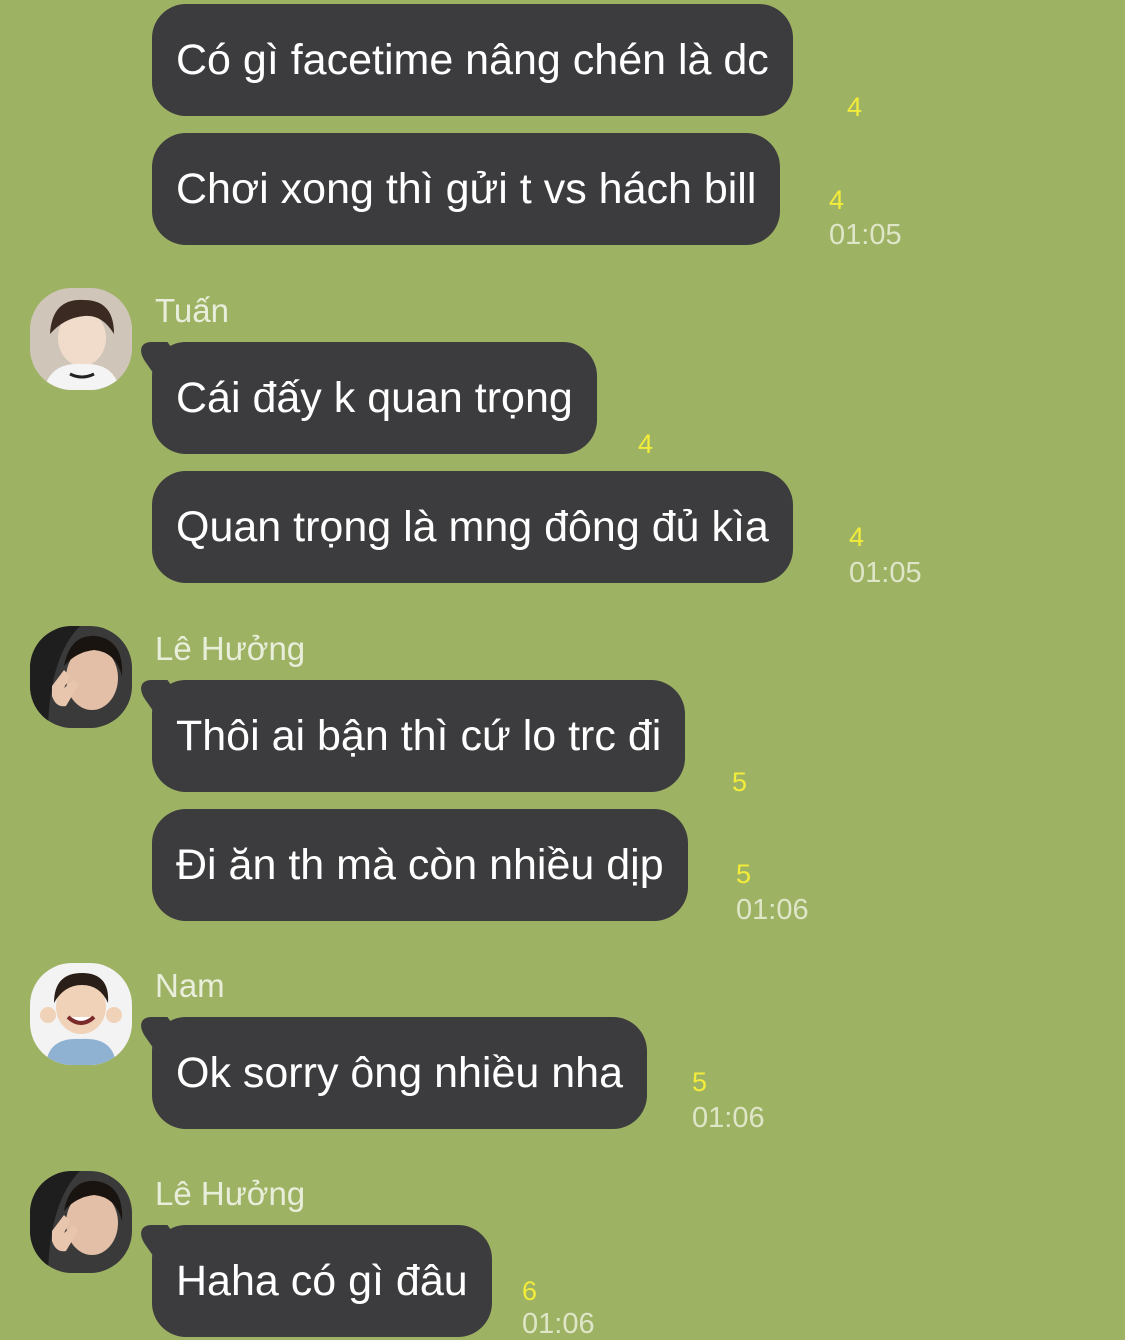 Image resolution: width=1125 pixels, height=1340 pixels. Describe the element at coordinates (399, 1073) in the screenshot. I see `message-bubble: Ok sorry ông nhiều nha` at that location.